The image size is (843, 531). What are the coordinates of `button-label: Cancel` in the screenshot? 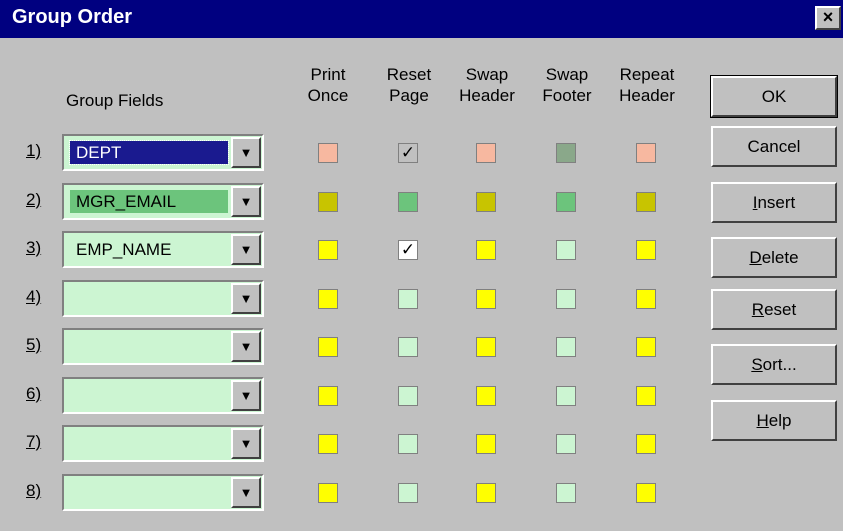 It's located at (774, 146).